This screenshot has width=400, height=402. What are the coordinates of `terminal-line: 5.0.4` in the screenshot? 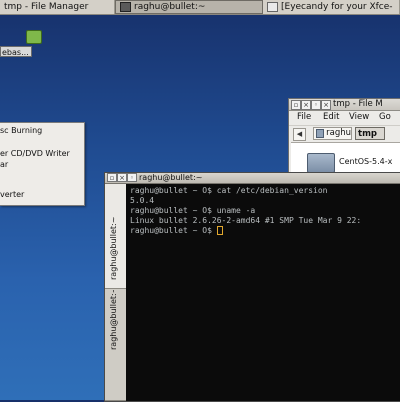 It's located at (142, 200).